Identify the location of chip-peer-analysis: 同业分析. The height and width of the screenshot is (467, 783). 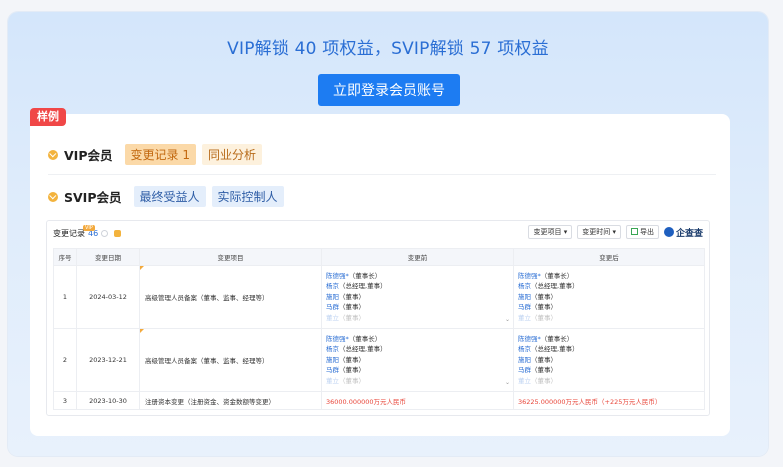
(231, 154).